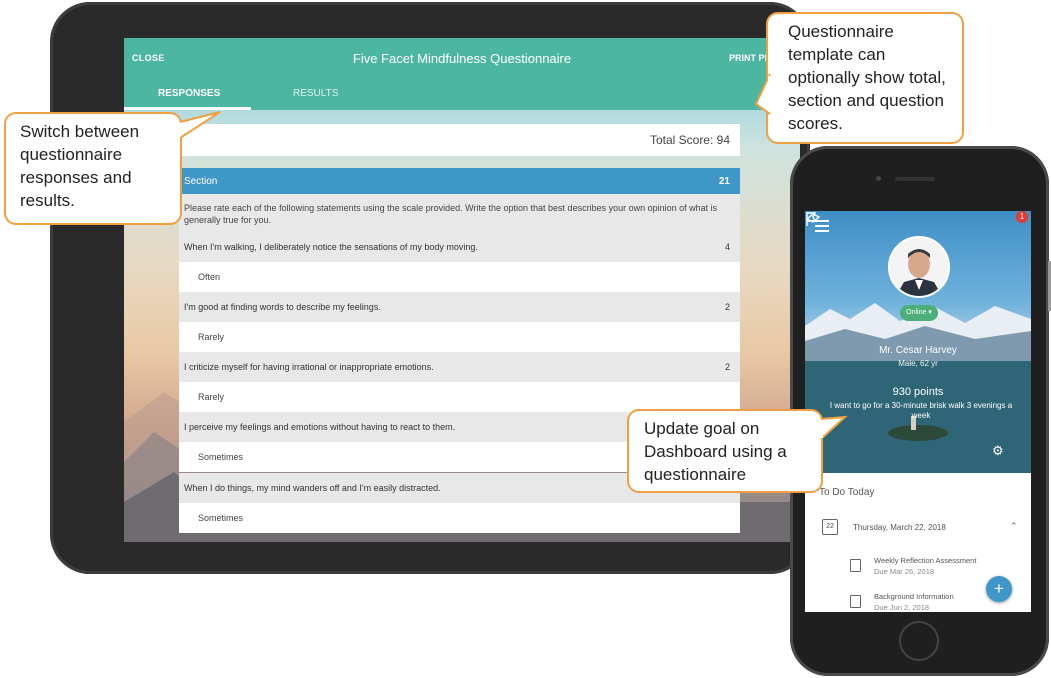  Describe the element at coordinates (918, 392) in the screenshot. I see `points: 930 points` at that location.